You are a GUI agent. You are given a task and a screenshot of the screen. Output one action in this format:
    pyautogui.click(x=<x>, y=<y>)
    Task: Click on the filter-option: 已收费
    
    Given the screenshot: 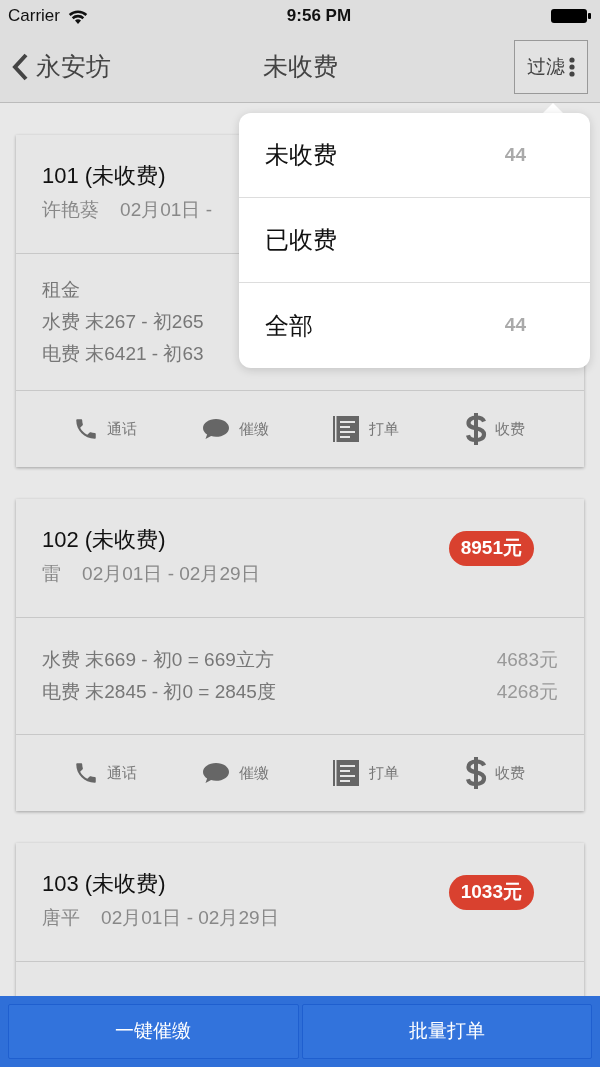 What is the action you would take?
    pyautogui.click(x=414, y=240)
    